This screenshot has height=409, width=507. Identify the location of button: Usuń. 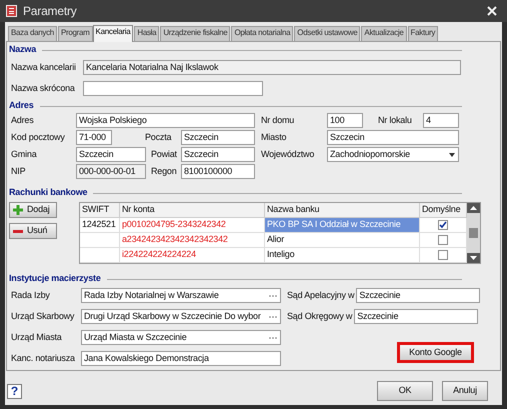
(33, 231).